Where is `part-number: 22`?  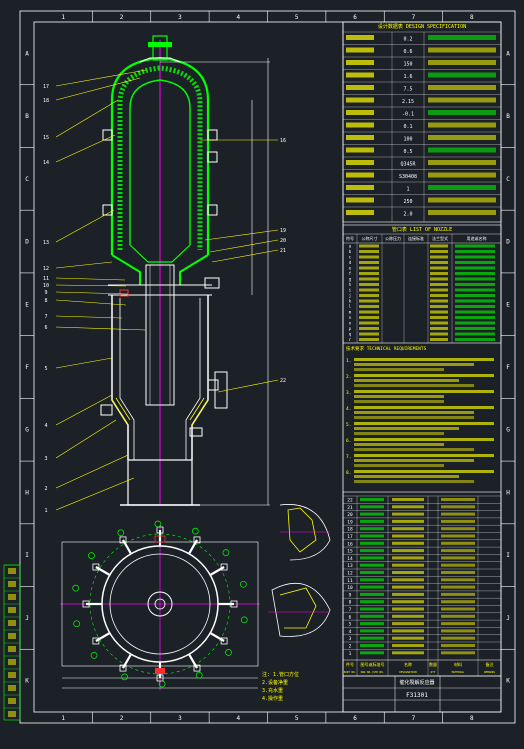
part-number: 22 is located at coordinates (350, 501).